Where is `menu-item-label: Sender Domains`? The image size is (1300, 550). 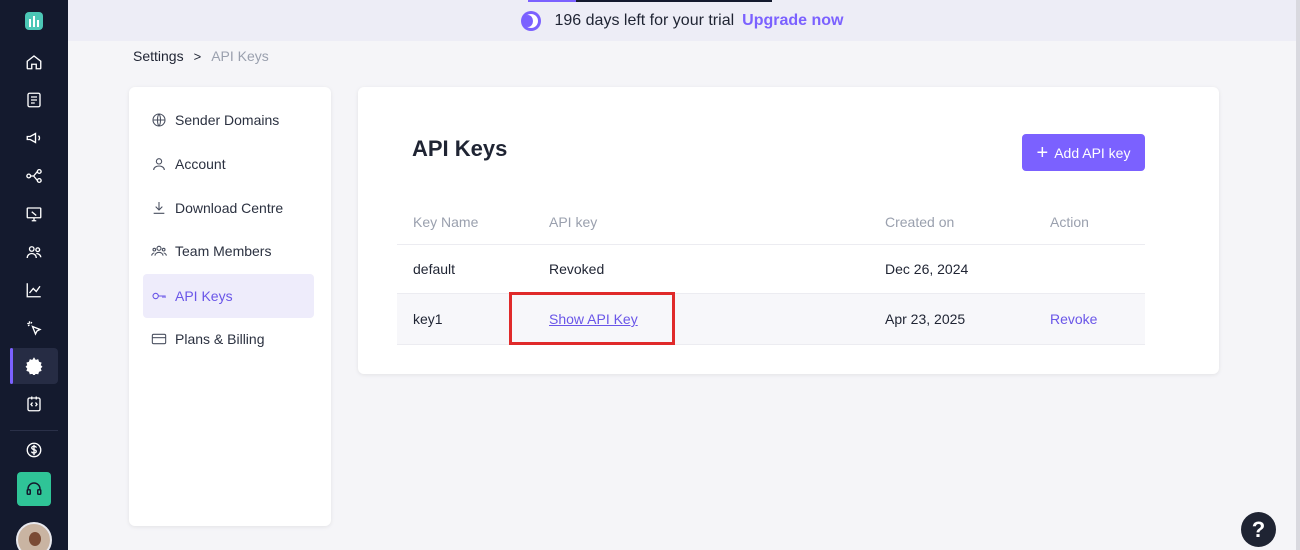 menu-item-label: Sender Domains is located at coordinates (227, 120).